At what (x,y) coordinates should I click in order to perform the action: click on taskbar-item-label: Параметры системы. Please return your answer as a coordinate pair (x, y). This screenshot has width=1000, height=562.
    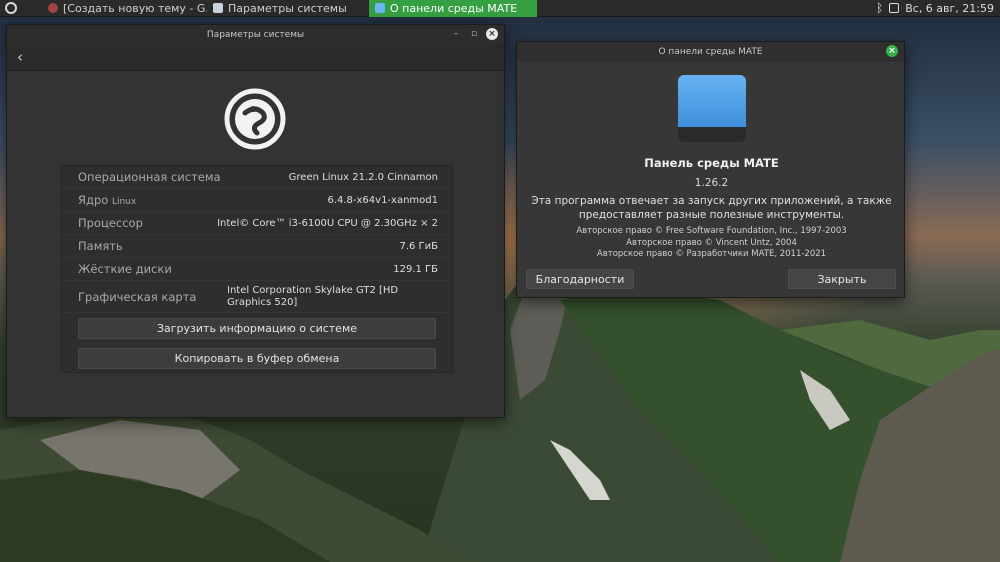
    Looking at the image, I should click on (287, 8).